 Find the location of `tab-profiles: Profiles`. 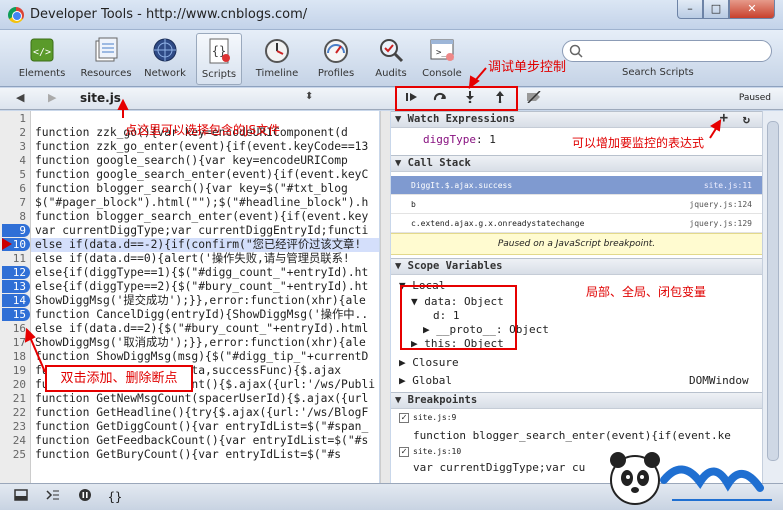

tab-profiles: Profiles is located at coordinates (336, 59).